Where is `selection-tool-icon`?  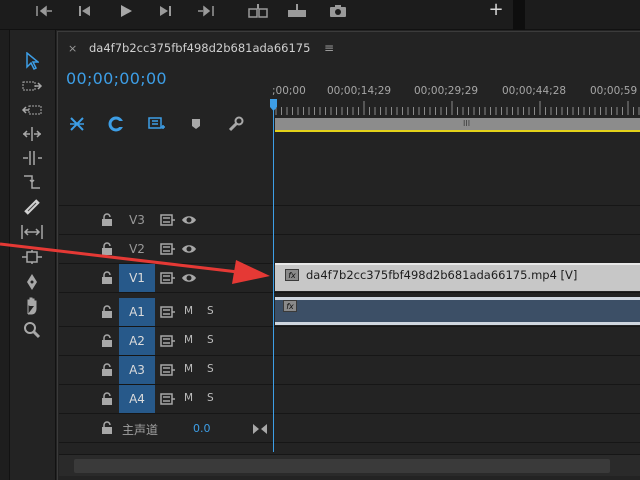 selection-tool-icon is located at coordinates (32, 61).